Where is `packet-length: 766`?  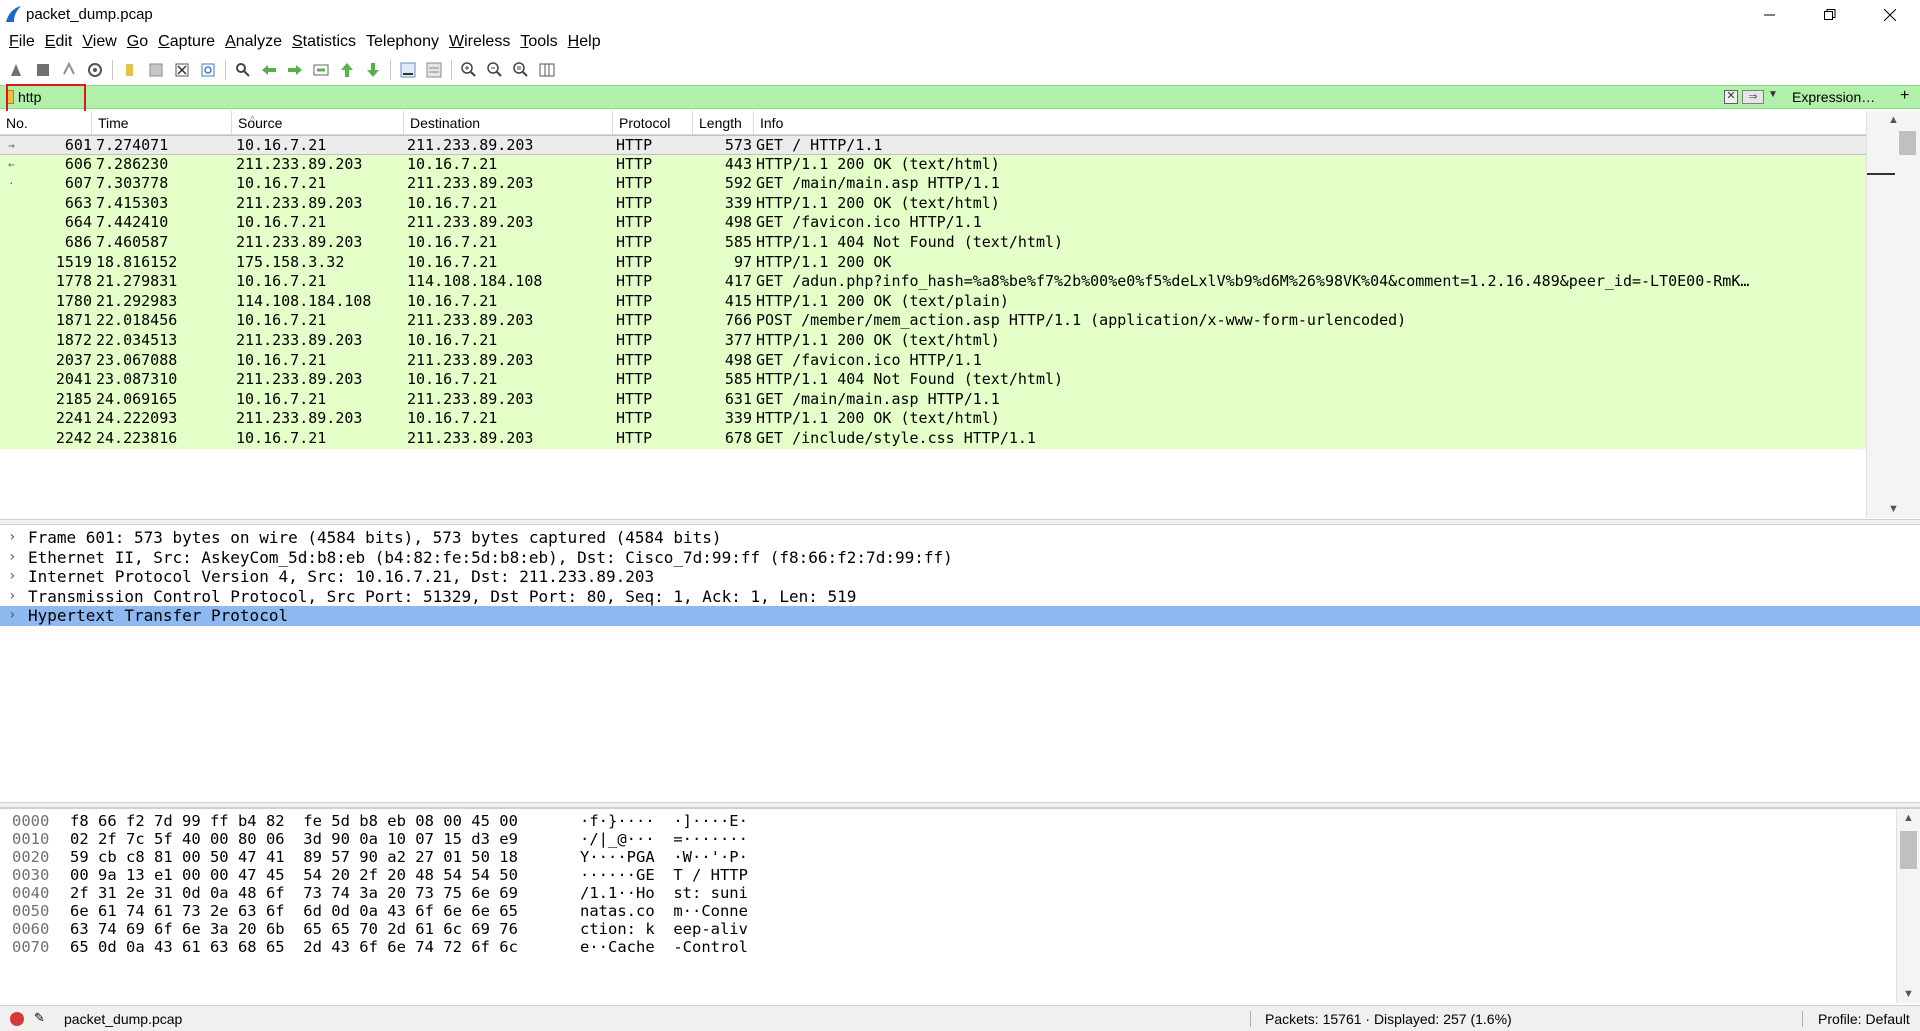 packet-length: 766 is located at coordinates (738, 320).